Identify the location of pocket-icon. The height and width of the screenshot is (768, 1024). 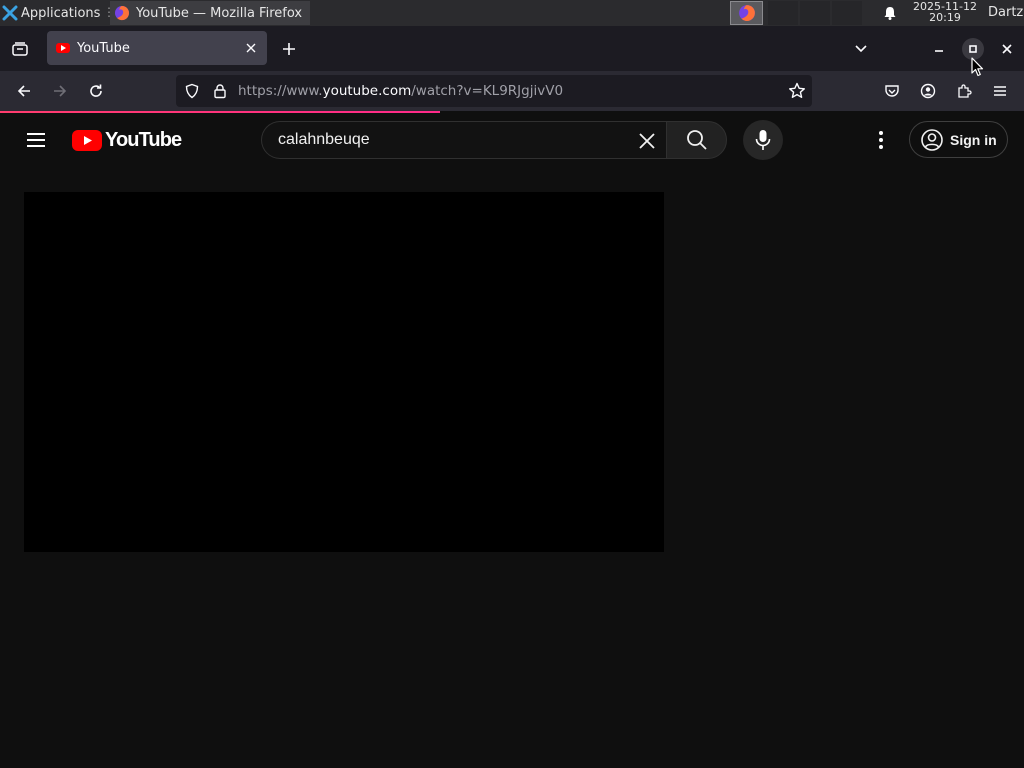
(892, 91).